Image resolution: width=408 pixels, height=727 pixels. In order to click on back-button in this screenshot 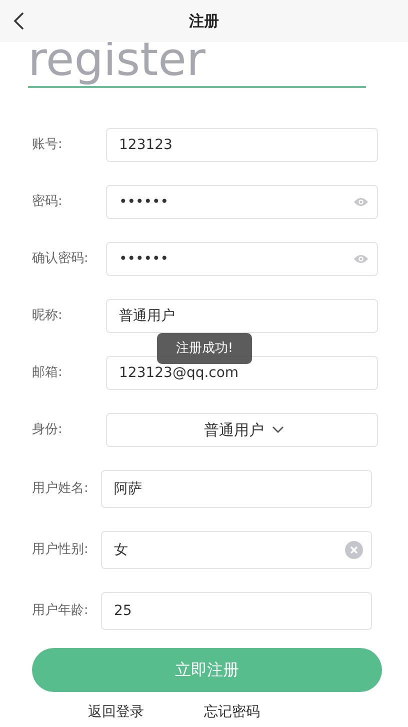, I will do `click(19, 21)`.